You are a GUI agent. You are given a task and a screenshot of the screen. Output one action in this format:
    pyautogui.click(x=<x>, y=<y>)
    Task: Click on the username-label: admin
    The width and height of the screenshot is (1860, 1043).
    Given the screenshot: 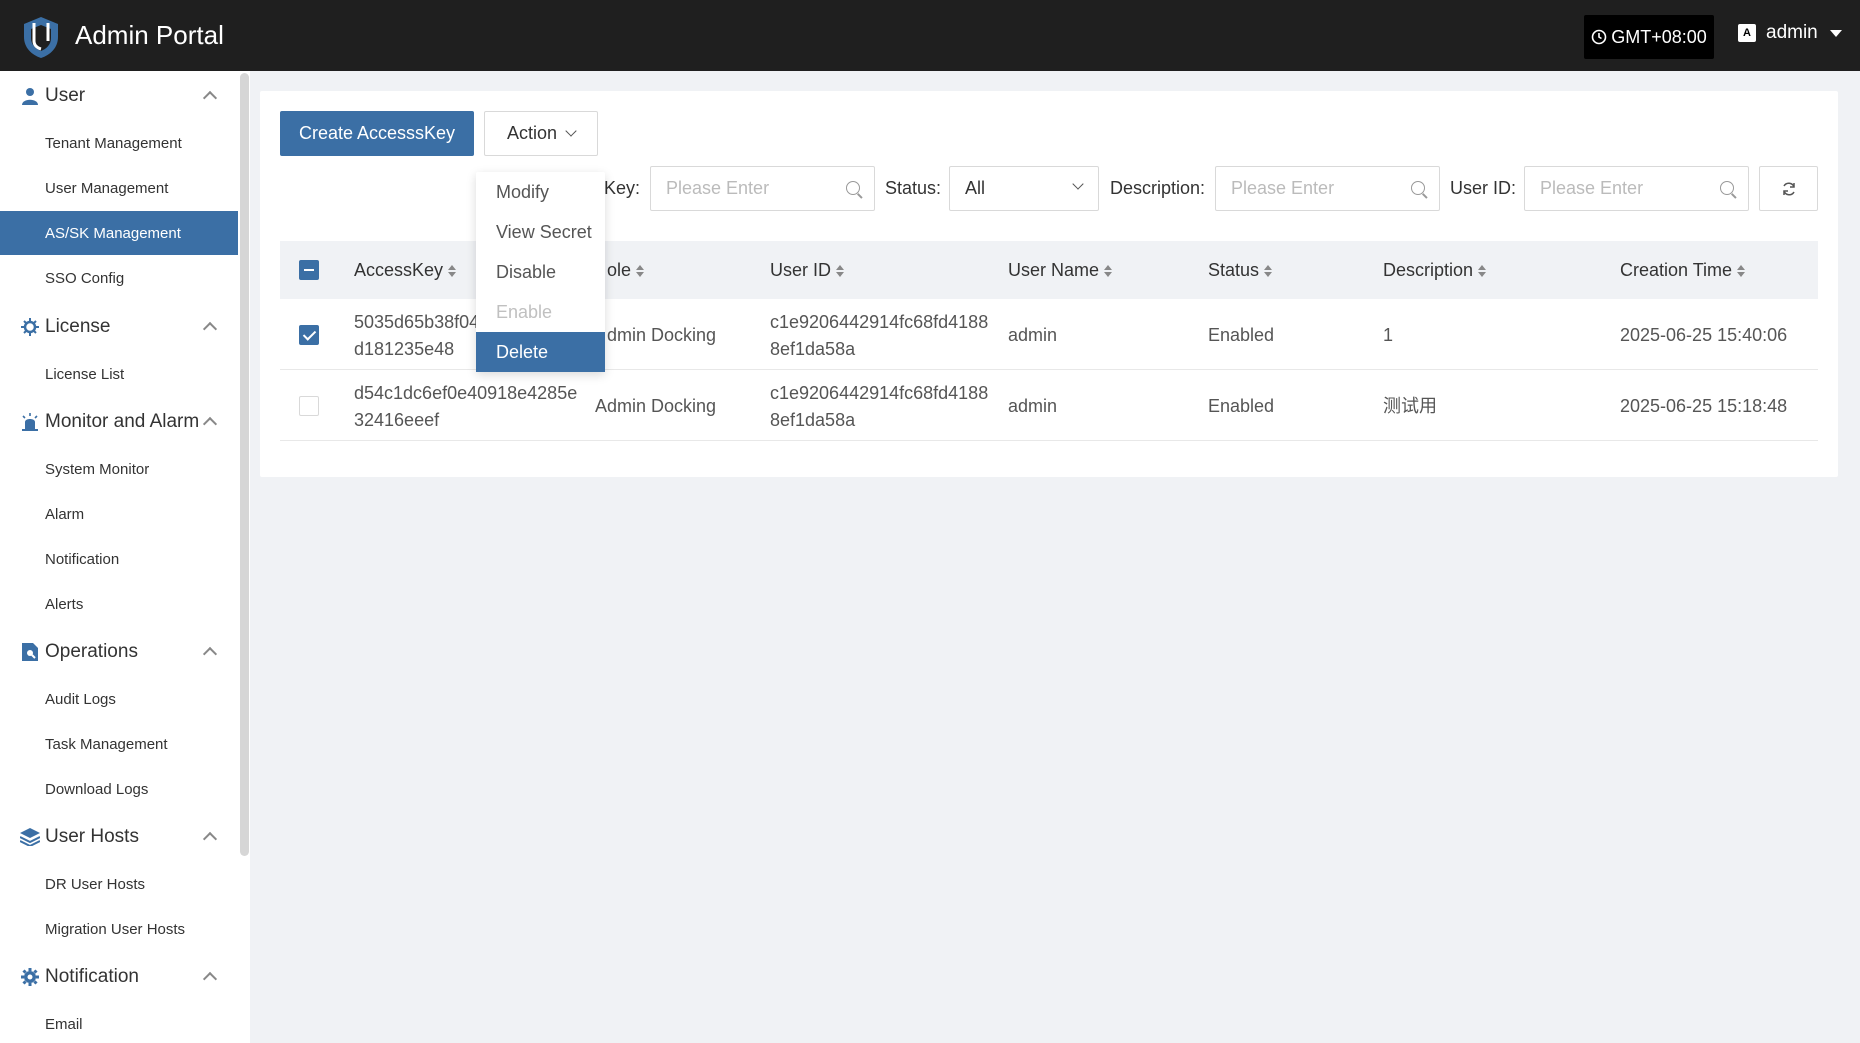 What is the action you would take?
    pyautogui.click(x=1792, y=32)
    